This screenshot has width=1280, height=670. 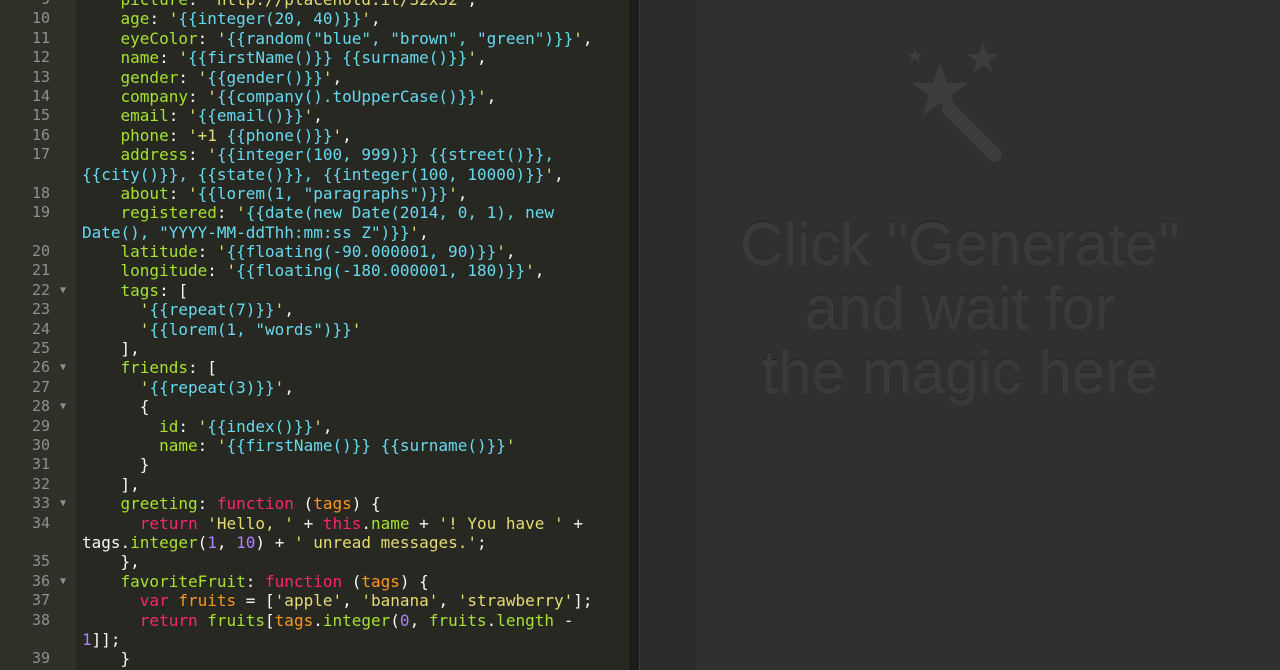 What do you see at coordinates (40, 503) in the screenshot?
I see `line-number: 33` at bounding box center [40, 503].